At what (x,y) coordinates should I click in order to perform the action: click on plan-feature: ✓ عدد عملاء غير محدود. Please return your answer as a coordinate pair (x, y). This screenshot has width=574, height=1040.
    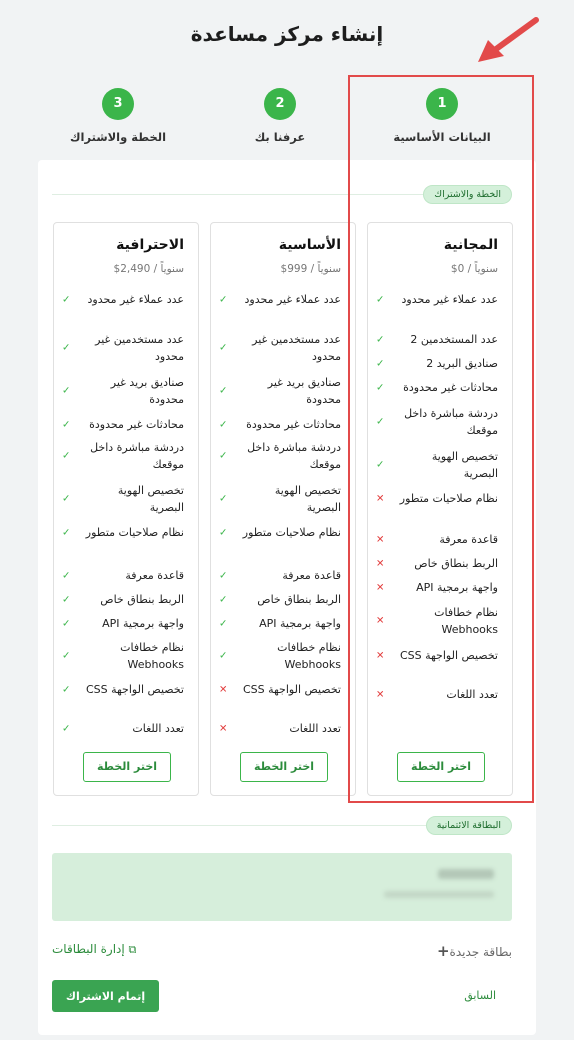
    Looking at the image, I should click on (280, 299).